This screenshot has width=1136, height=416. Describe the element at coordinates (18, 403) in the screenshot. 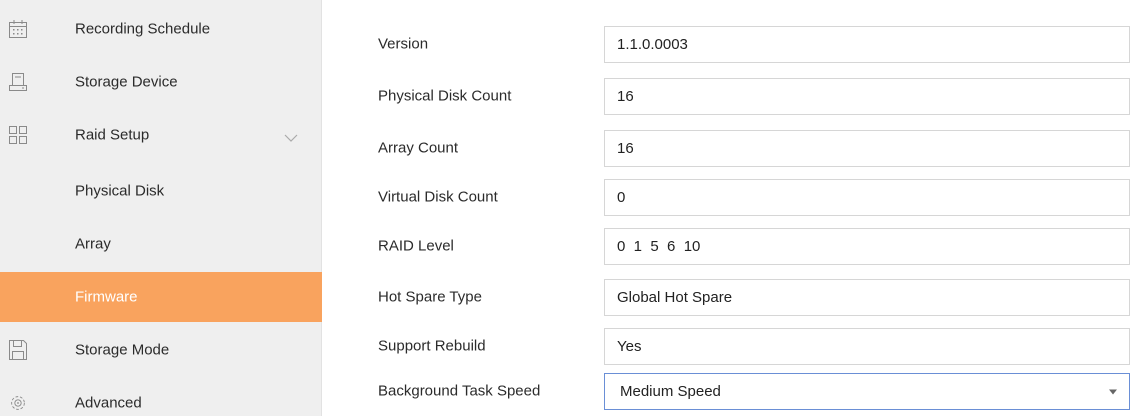

I see `gear-icon` at that location.